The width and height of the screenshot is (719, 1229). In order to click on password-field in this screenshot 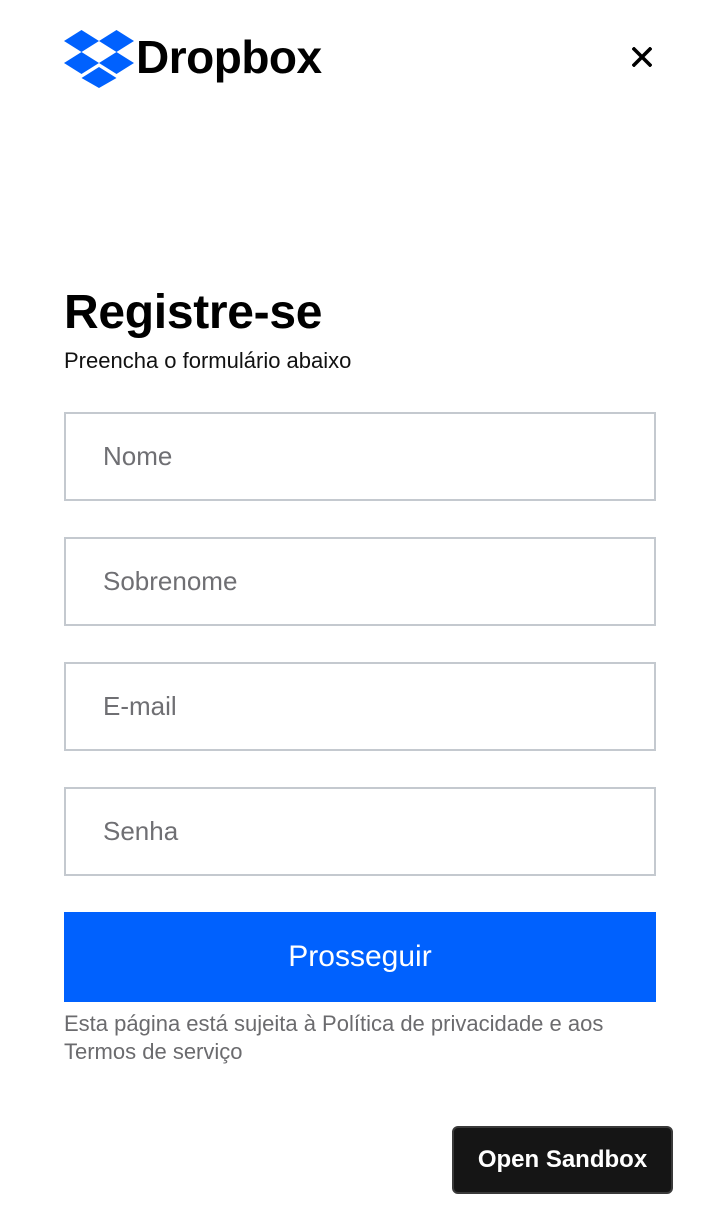, I will do `click(360, 831)`.